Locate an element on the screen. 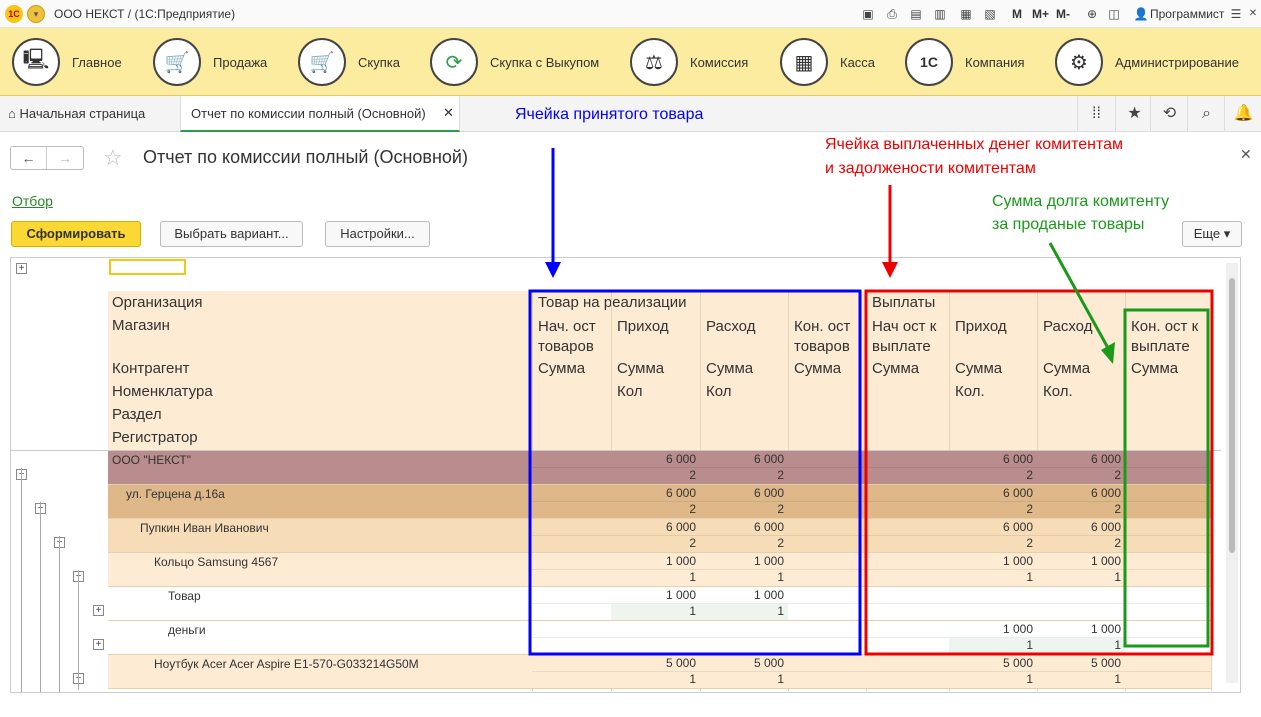 This screenshot has width=1261, height=717. green-highlight-box is located at coordinates (1166, 478).